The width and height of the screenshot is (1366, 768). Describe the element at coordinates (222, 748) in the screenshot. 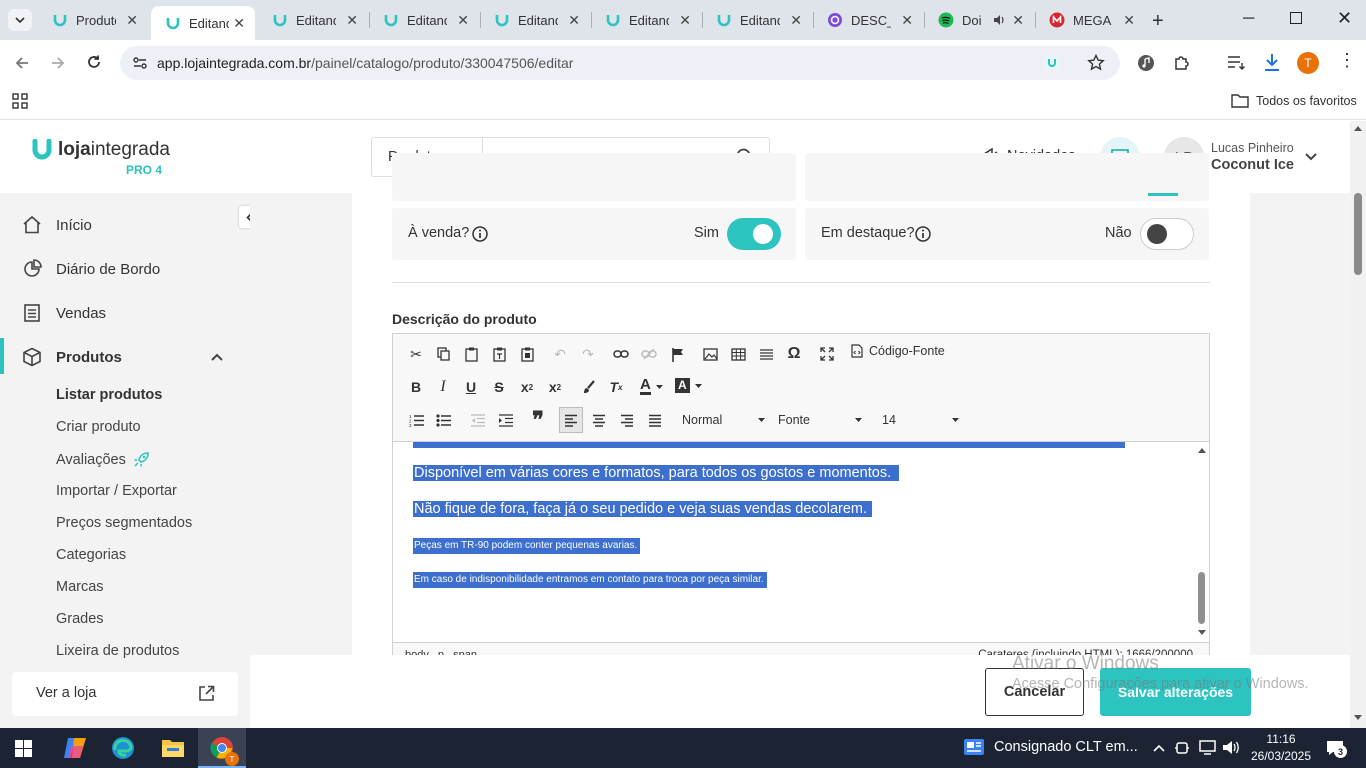

I see `taskbar-chrome: T` at that location.